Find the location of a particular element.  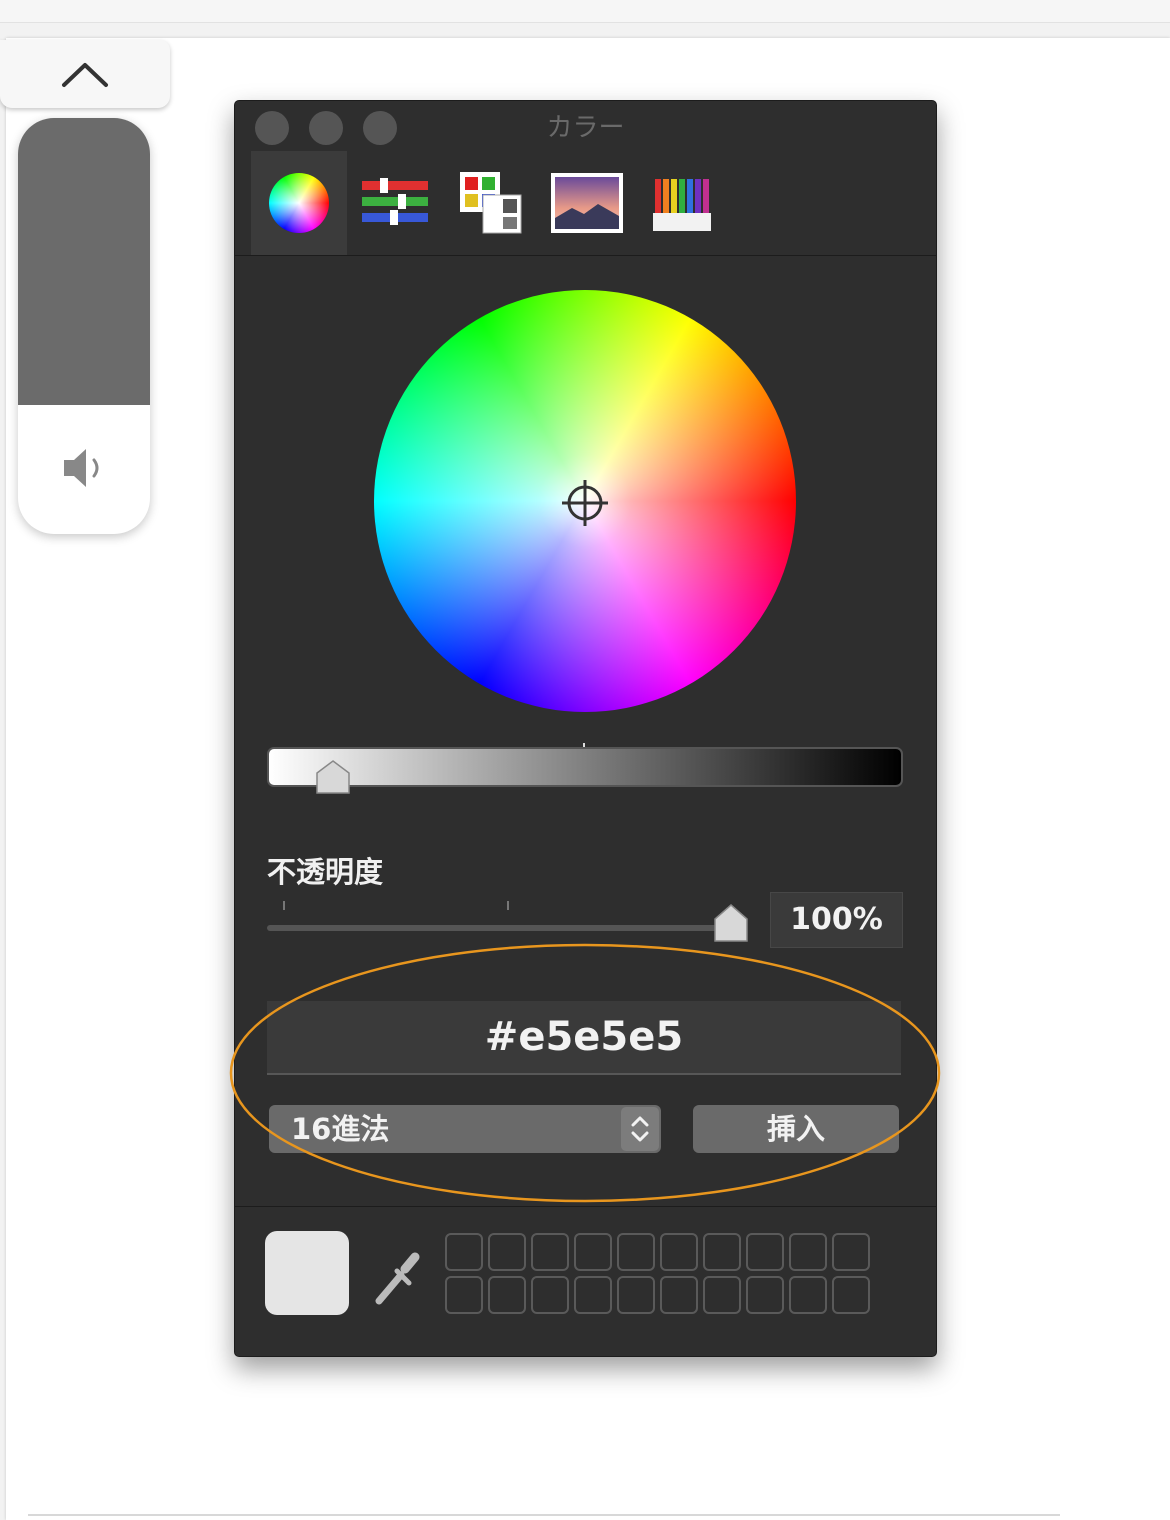

opacity-slider-thumb is located at coordinates (731, 923).